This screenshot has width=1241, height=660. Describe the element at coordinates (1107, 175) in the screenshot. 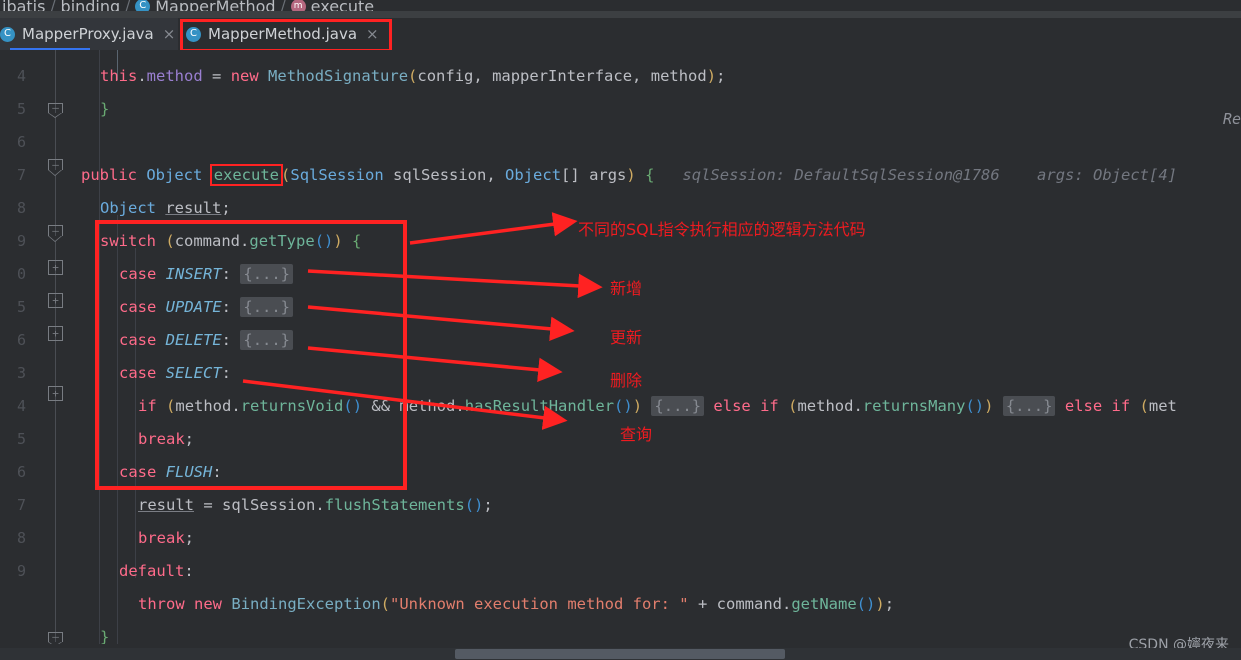

I see `inlay-hint-args: args: Object[4]` at that location.